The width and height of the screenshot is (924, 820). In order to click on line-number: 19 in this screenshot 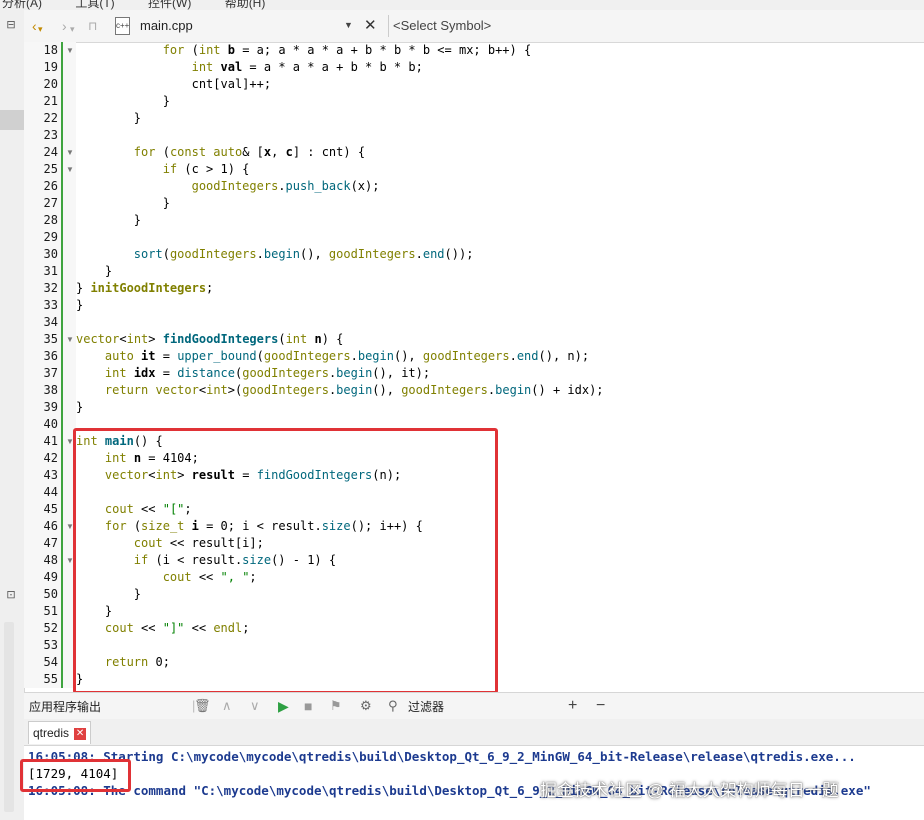, I will do `click(41, 67)`.